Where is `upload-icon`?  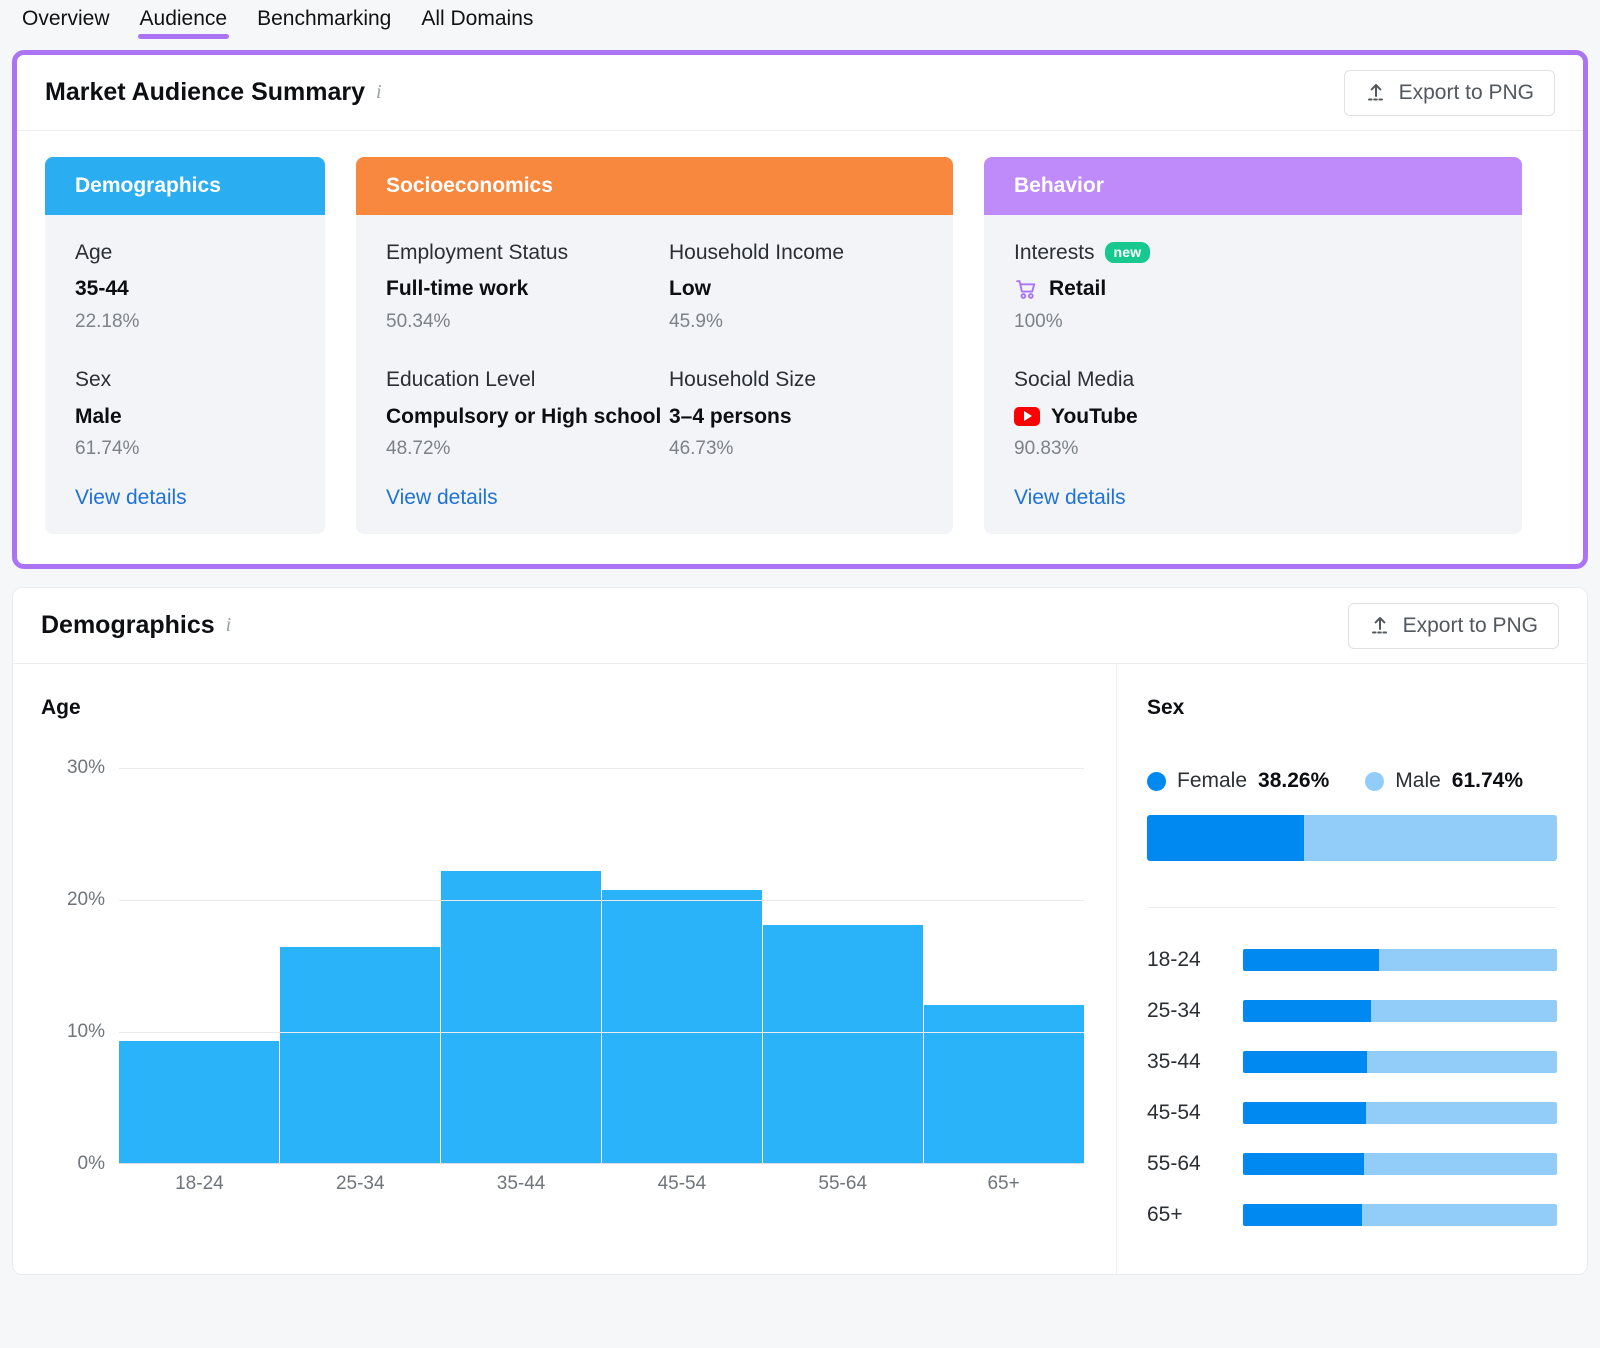 upload-icon is located at coordinates (1375, 91).